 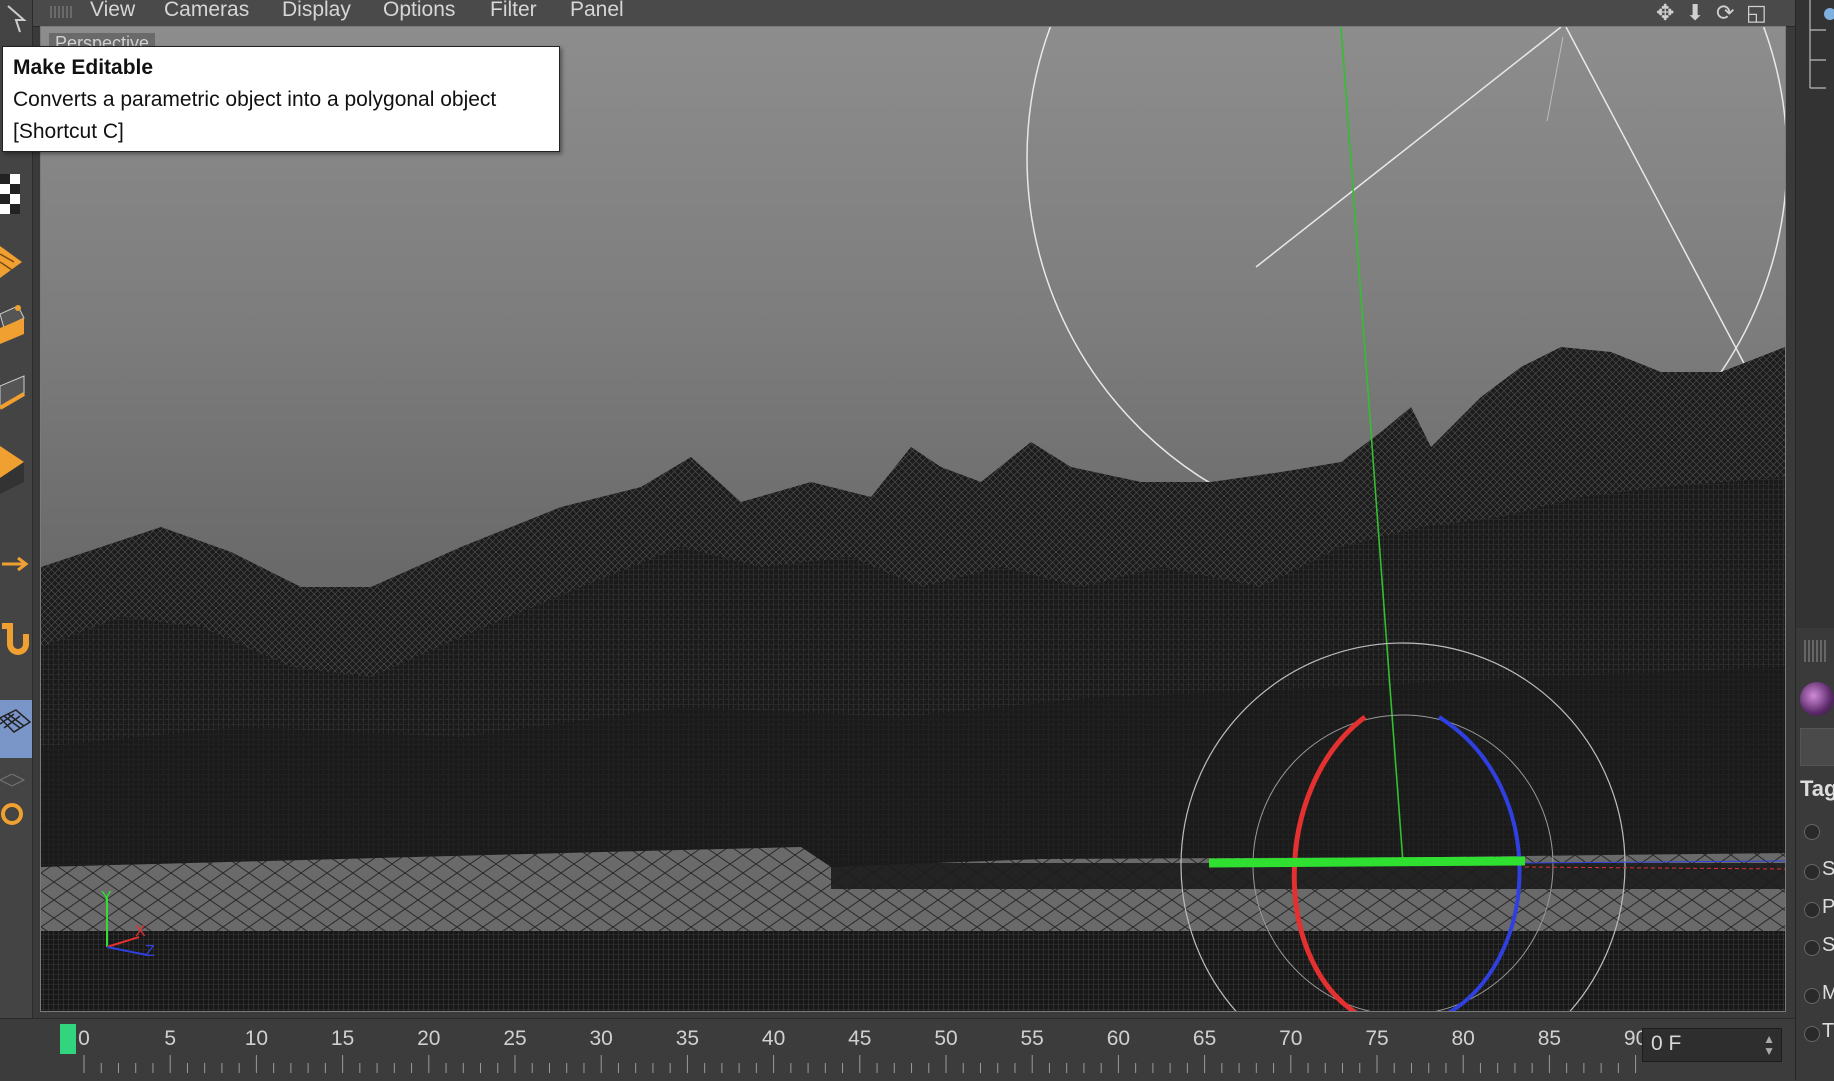 What do you see at coordinates (1817, 699) in the screenshot?
I see `material-preview-icon` at bounding box center [1817, 699].